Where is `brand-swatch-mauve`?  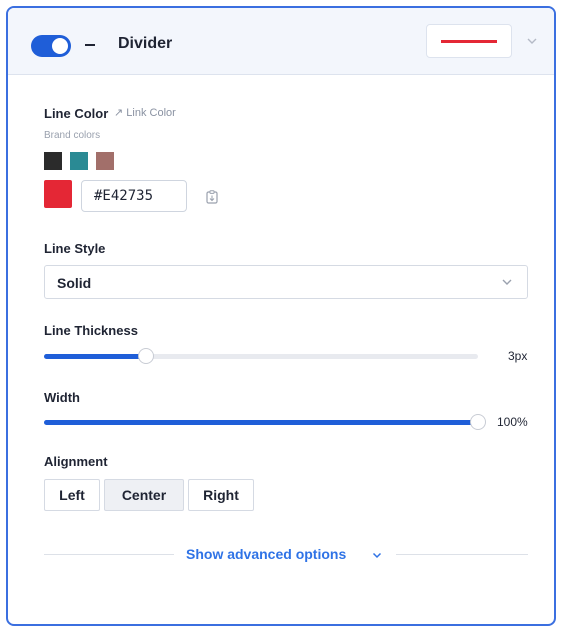
brand-swatch-mauve is located at coordinates (105, 161).